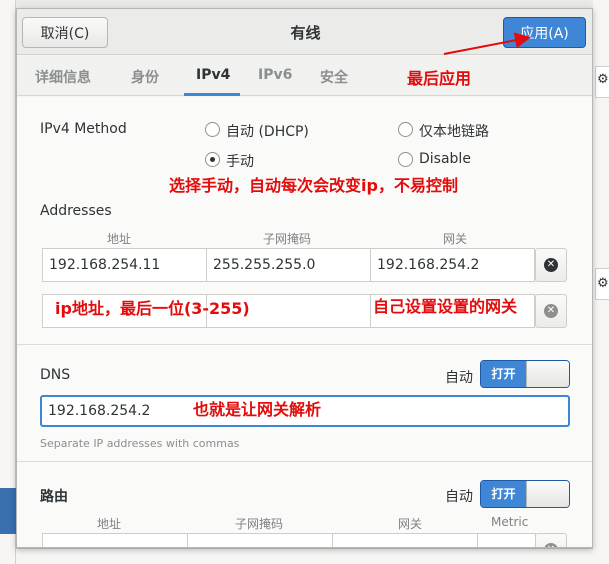 The width and height of the screenshot is (609, 564). I want to click on active-tab-indicator, so click(212, 94).